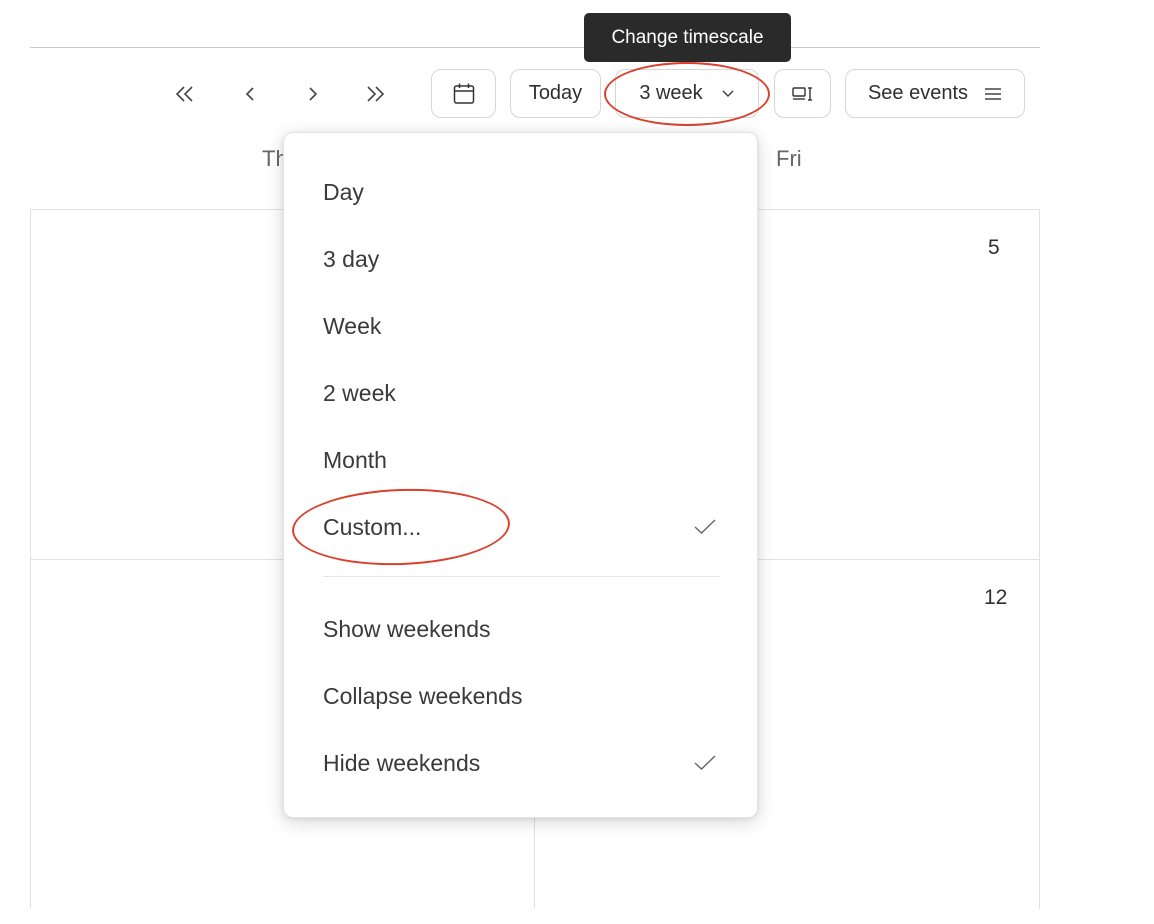  I want to click on menu-item-label: Collapse weekends, so click(423, 695).